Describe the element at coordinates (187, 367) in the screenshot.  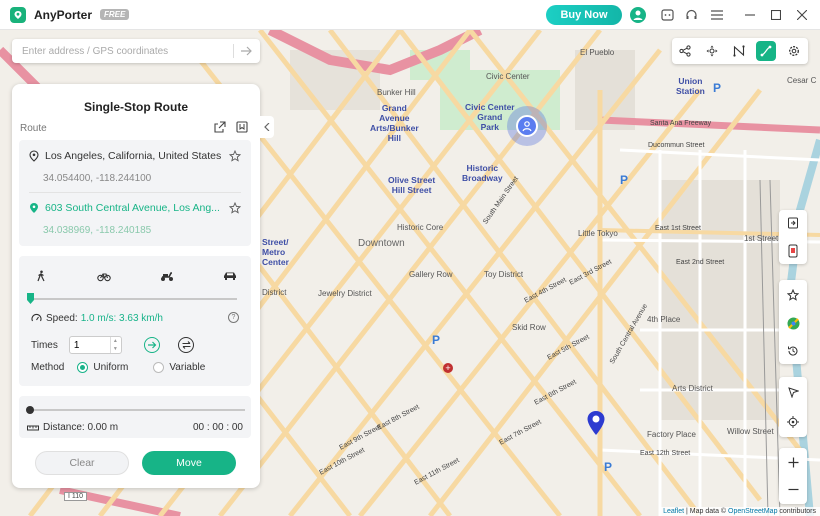
I see `variable-label: Variable` at that location.